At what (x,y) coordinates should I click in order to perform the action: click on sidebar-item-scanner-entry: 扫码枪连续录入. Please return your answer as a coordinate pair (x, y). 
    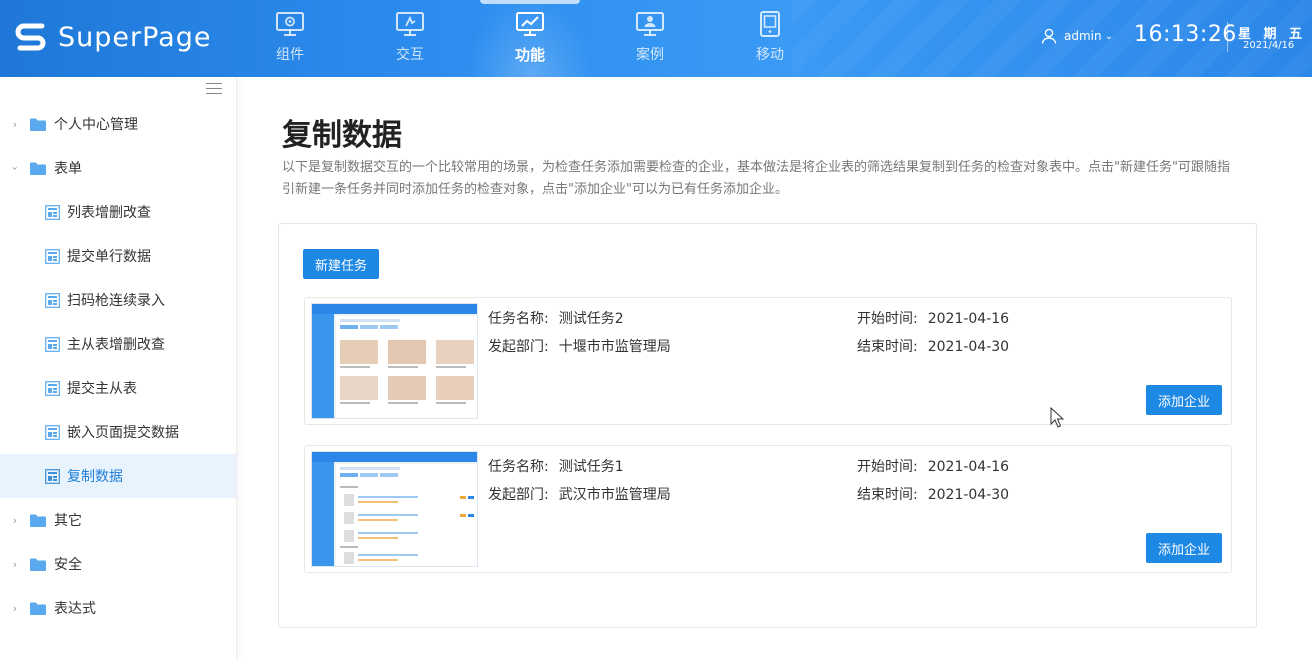
    Looking at the image, I should click on (118, 300).